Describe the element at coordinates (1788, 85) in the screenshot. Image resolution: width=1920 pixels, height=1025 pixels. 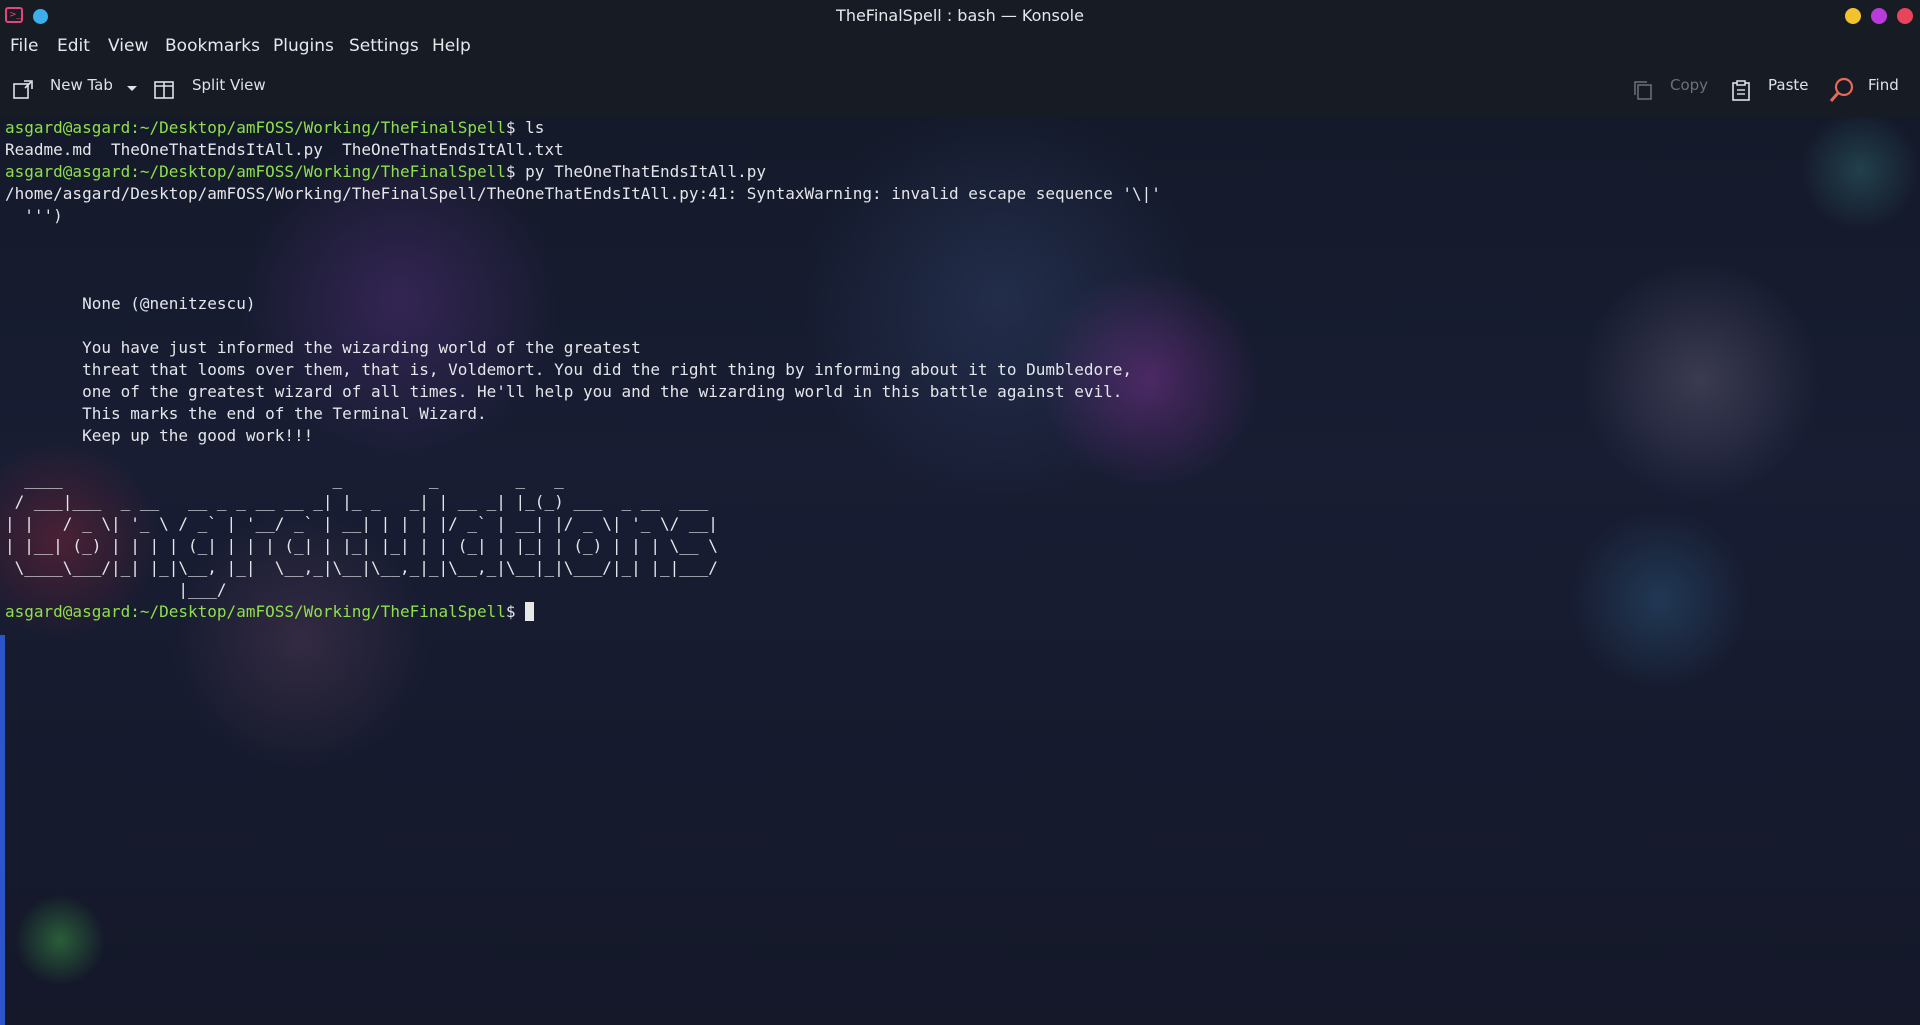
I see `paste-button: Paste` at that location.